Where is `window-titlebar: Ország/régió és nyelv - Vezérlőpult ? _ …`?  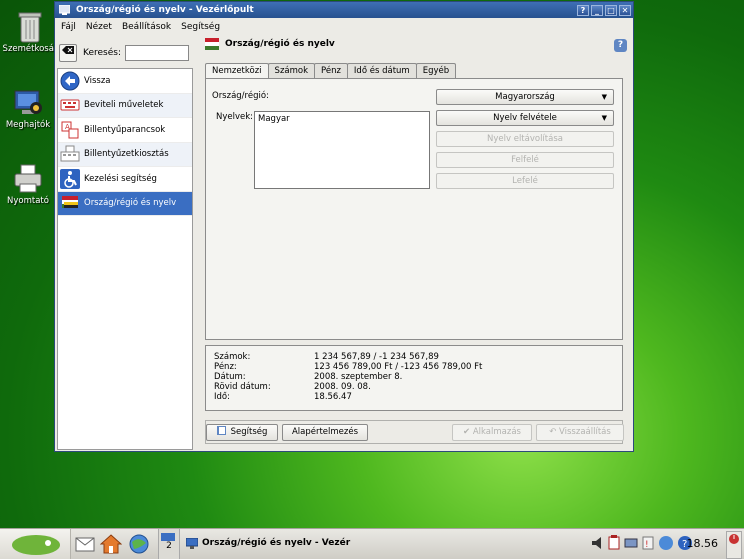 window-titlebar: Ország/régió és nyelv - Vezérlőpult ? _ … is located at coordinates (344, 10).